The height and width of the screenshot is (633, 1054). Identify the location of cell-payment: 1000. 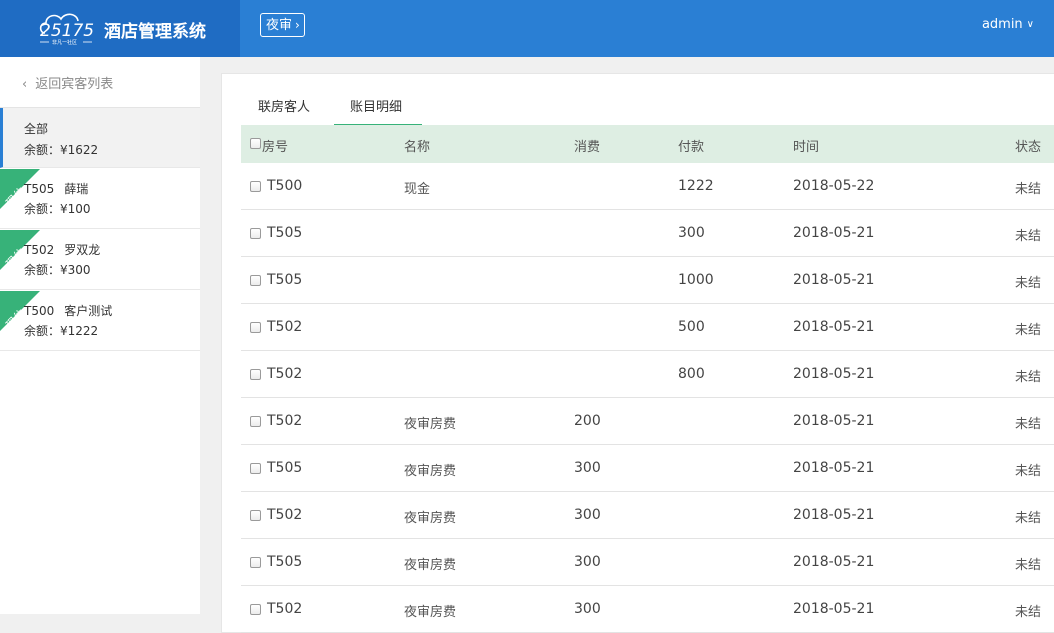
(696, 280).